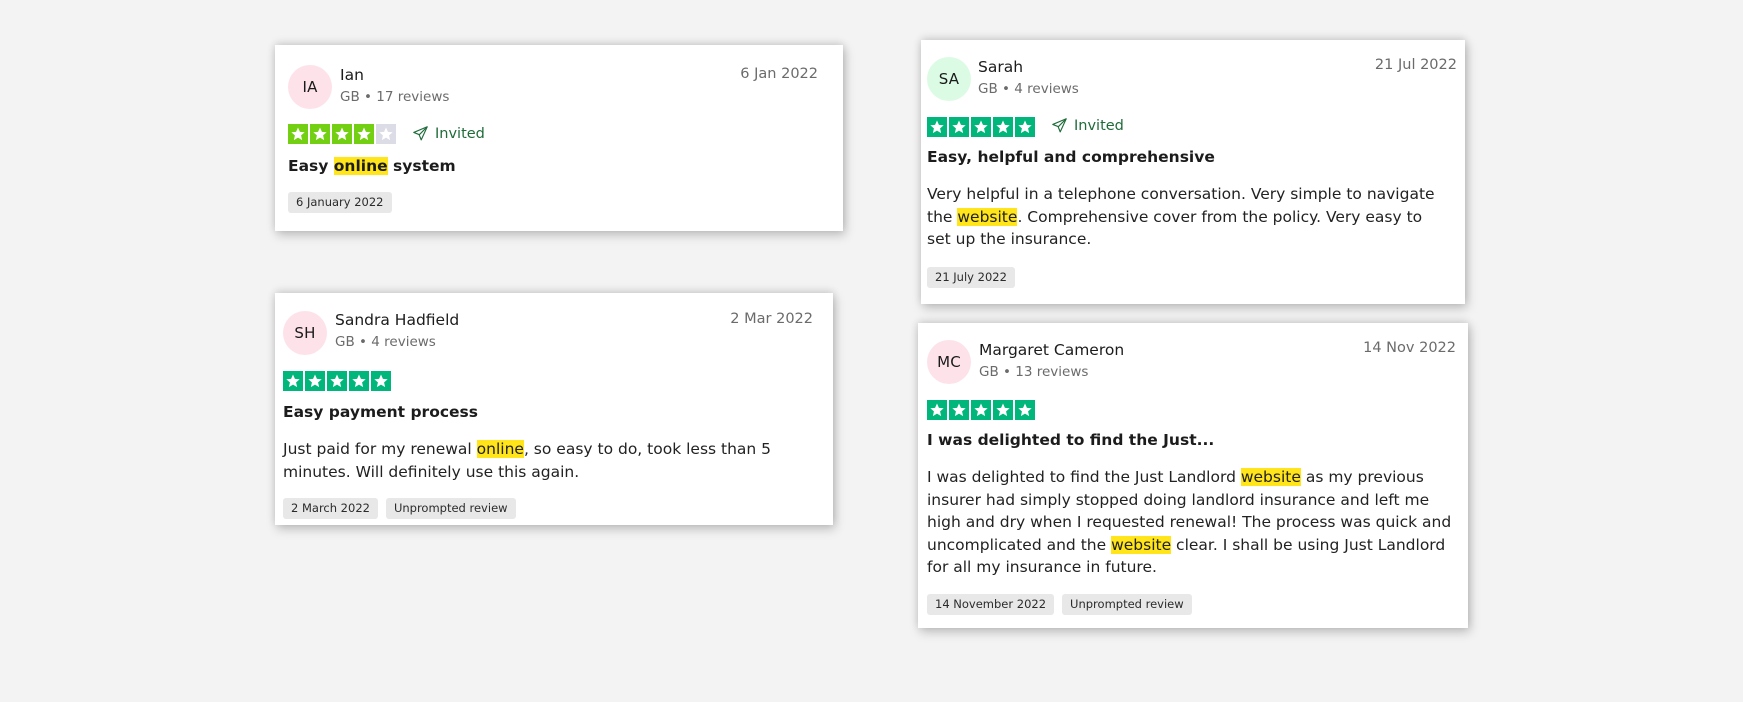 This screenshot has height=702, width=1743. I want to click on review-title: Easy, helpful and comprehensive, so click(1071, 157).